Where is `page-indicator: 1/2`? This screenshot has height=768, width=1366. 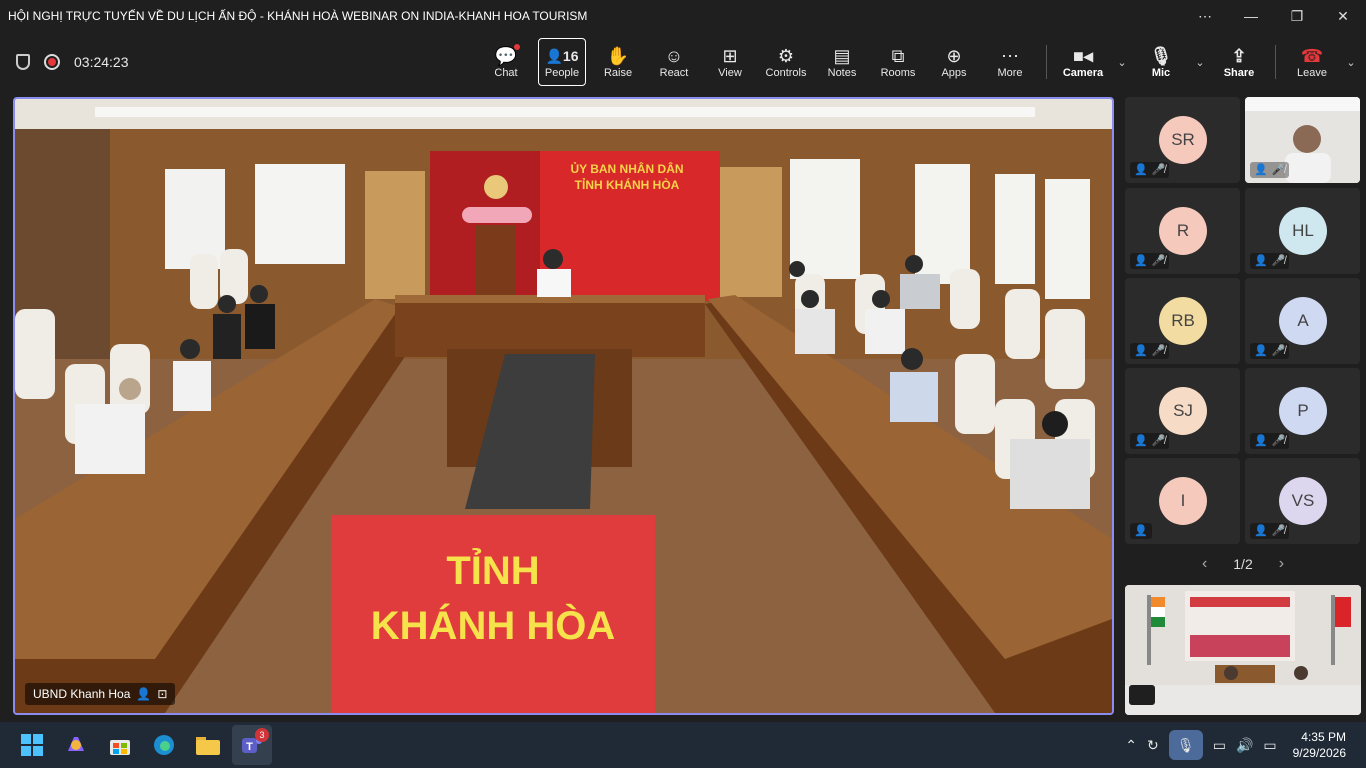 page-indicator: 1/2 is located at coordinates (1243, 564).